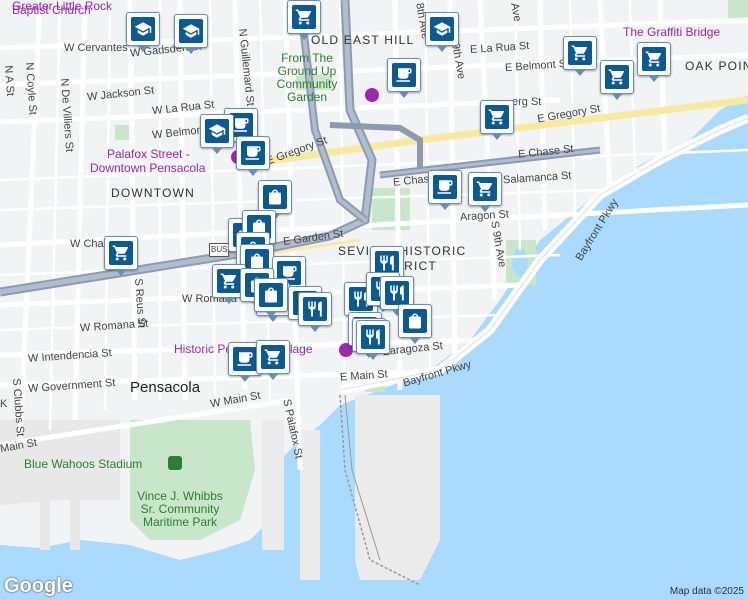 This screenshot has height=600, width=748. Describe the element at coordinates (9, 81) in the screenshot. I see `street-n-a: N A St` at that location.